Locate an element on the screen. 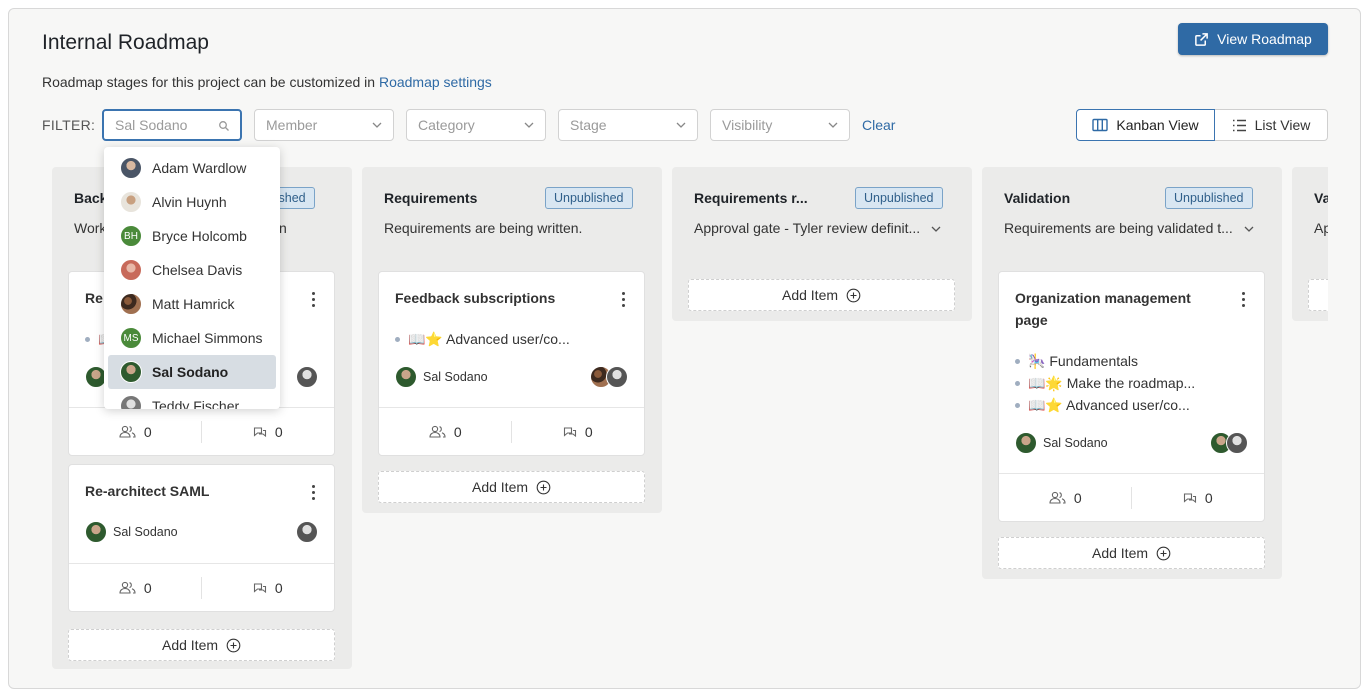 The height and width of the screenshot is (697, 1369). card-title: Re-architect SAML is located at coordinates (147, 491).